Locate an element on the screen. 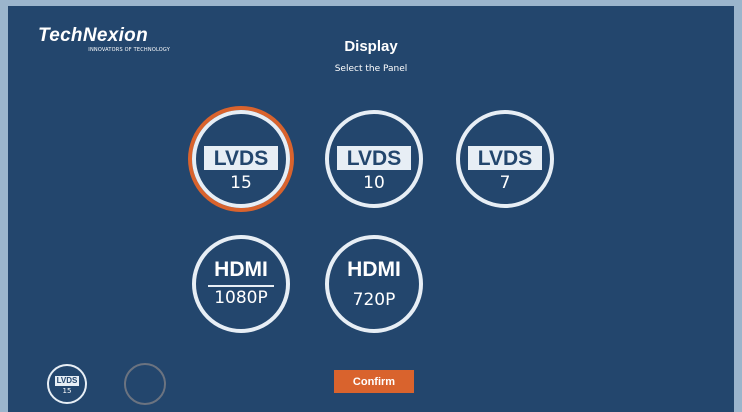 Image resolution: width=742 pixels, height=412 pixels. panel-option-lvds-7: LVDS 7 is located at coordinates (505, 159).